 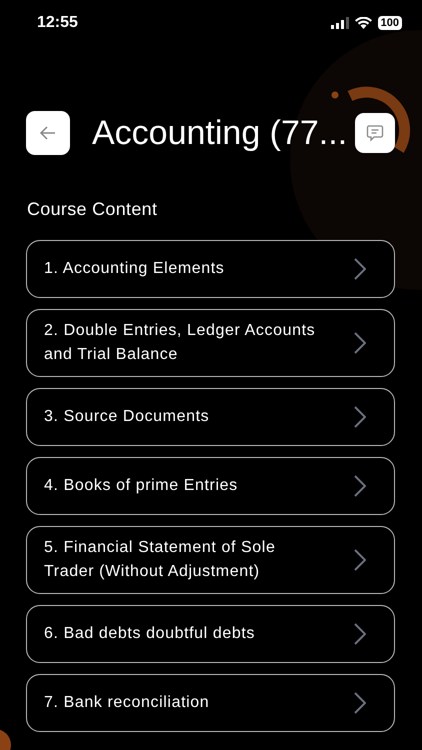 I want to click on chat-button, so click(x=375, y=133).